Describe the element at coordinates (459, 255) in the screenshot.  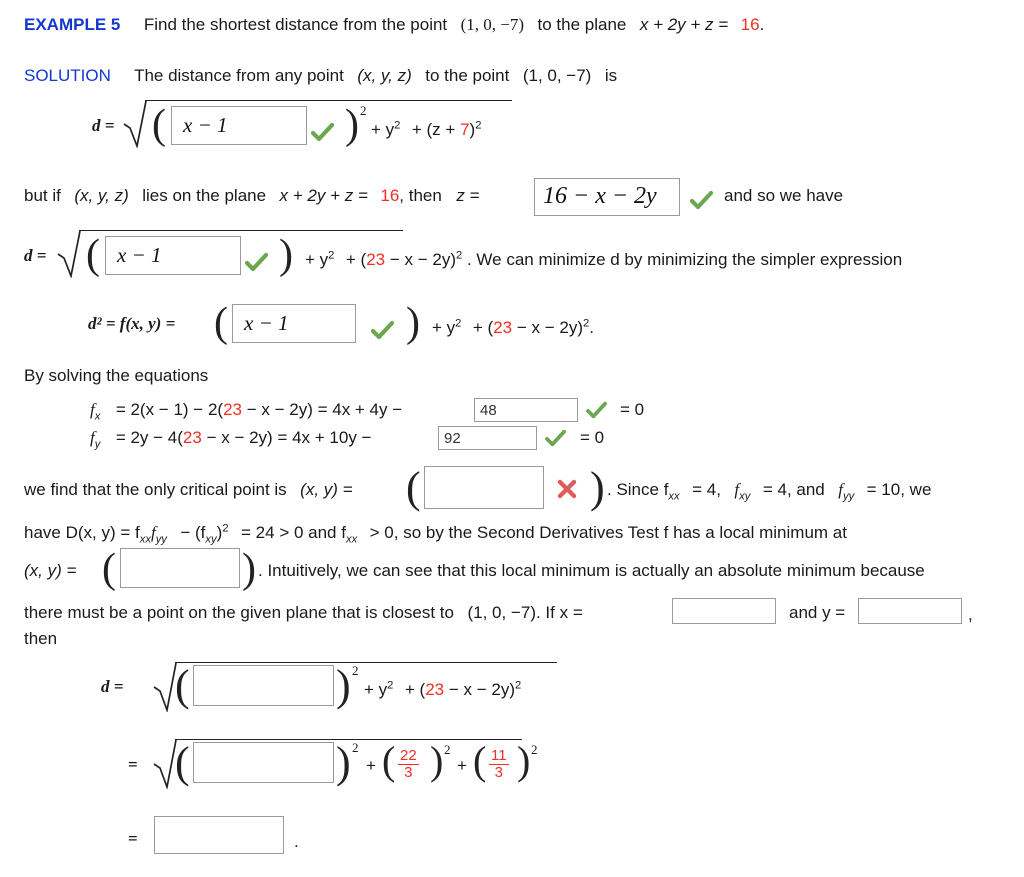
I see `eq2-group-exp: 2` at that location.